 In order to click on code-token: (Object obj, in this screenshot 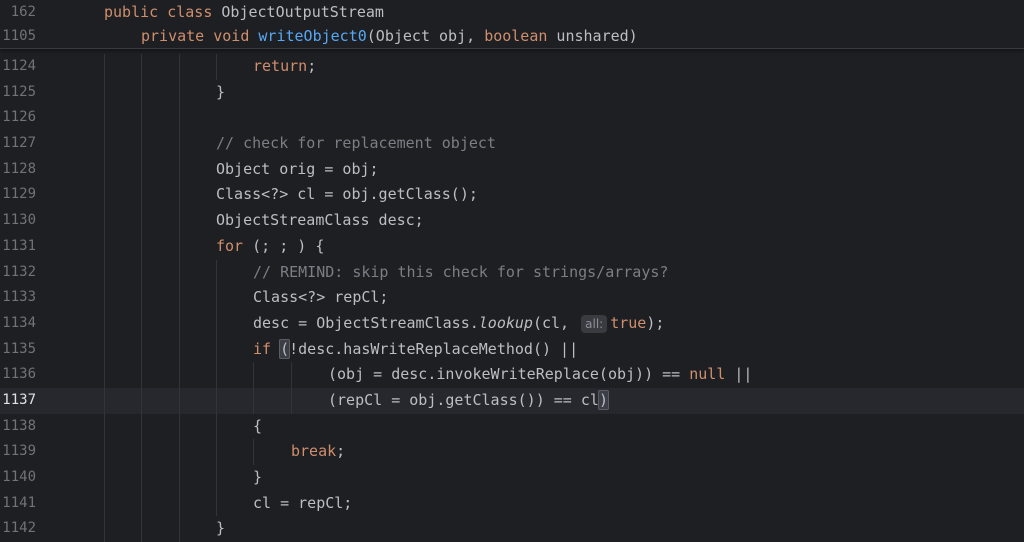, I will do `click(425, 36)`.